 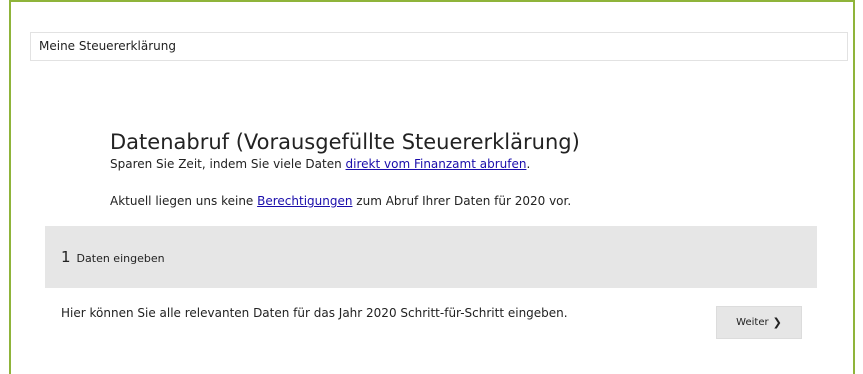 What do you see at coordinates (777, 322) in the screenshot?
I see `chevron-right-icon: ❯` at bounding box center [777, 322].